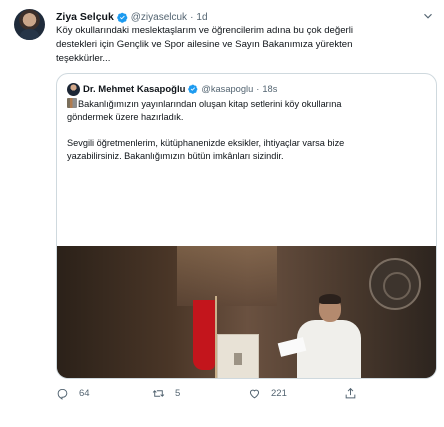  Describe the element at coordinates (72, 103) in the screenshot. I see `books-emoji-icon` at that location.